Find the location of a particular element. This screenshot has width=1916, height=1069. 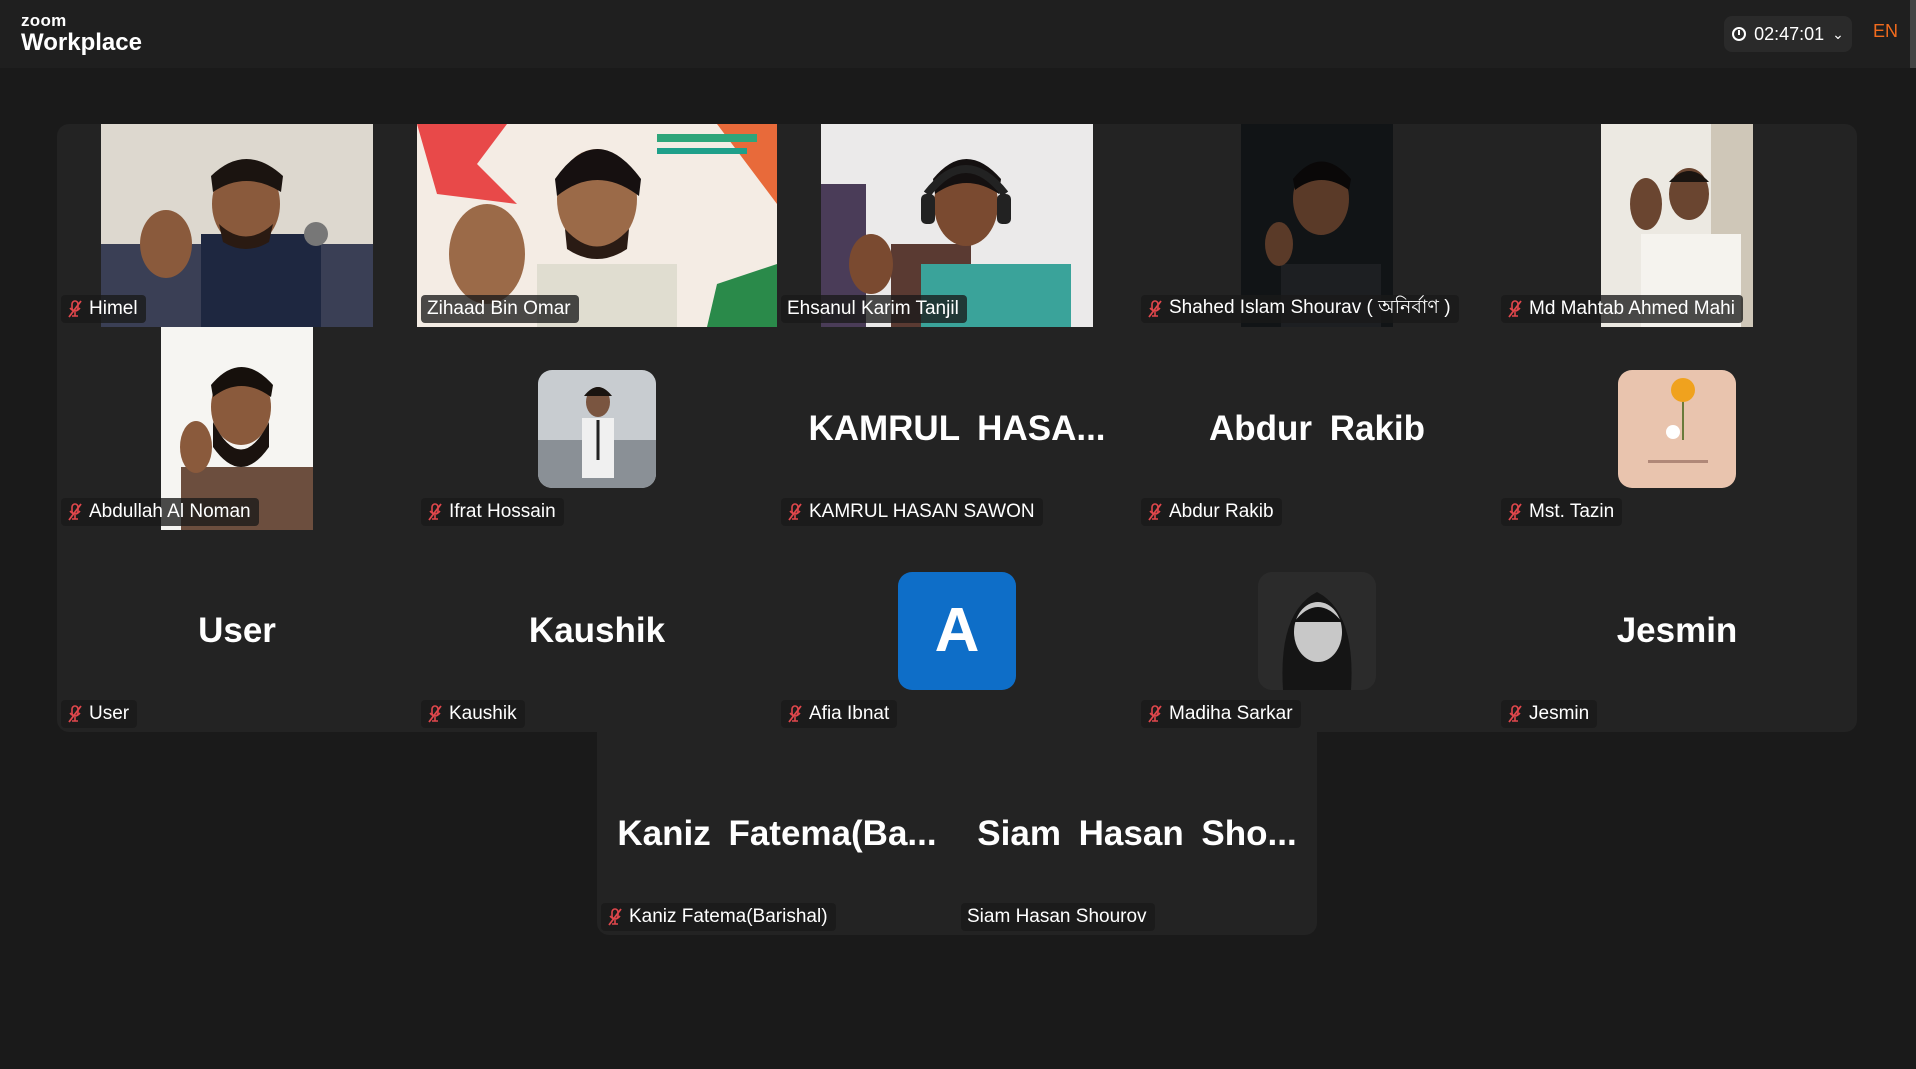

participant-avatar-letter: A is located at coordinates (957, 630).